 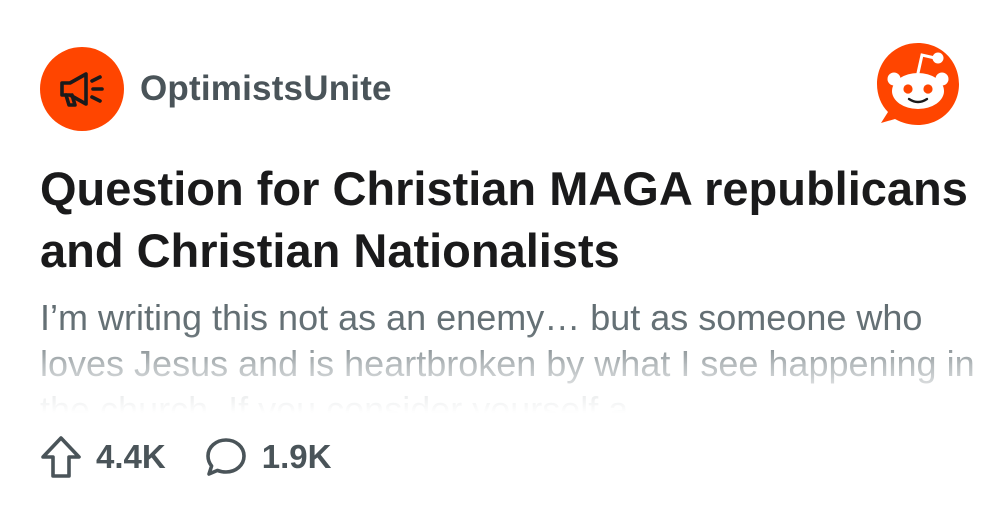 I want to click on community-name: OptimistsUnite, so click(x=266, y=89).